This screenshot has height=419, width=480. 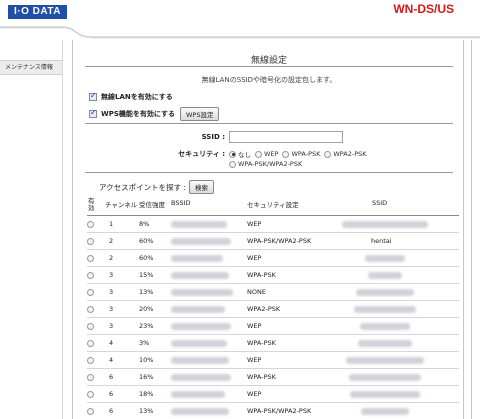 What do you see at coordinates (232, 154) in the screenshot?
I see `security-radio-none` at bounding box center [232, 154].